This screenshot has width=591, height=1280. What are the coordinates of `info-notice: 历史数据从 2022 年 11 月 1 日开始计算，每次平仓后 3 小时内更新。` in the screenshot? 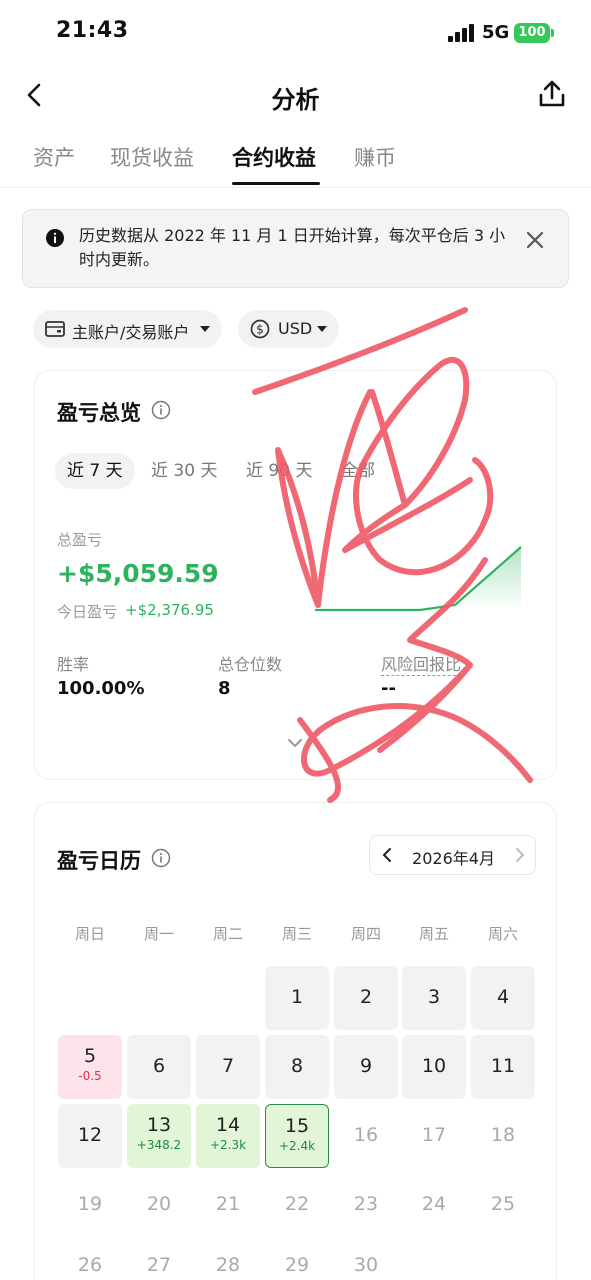 It's located at (295, 248).